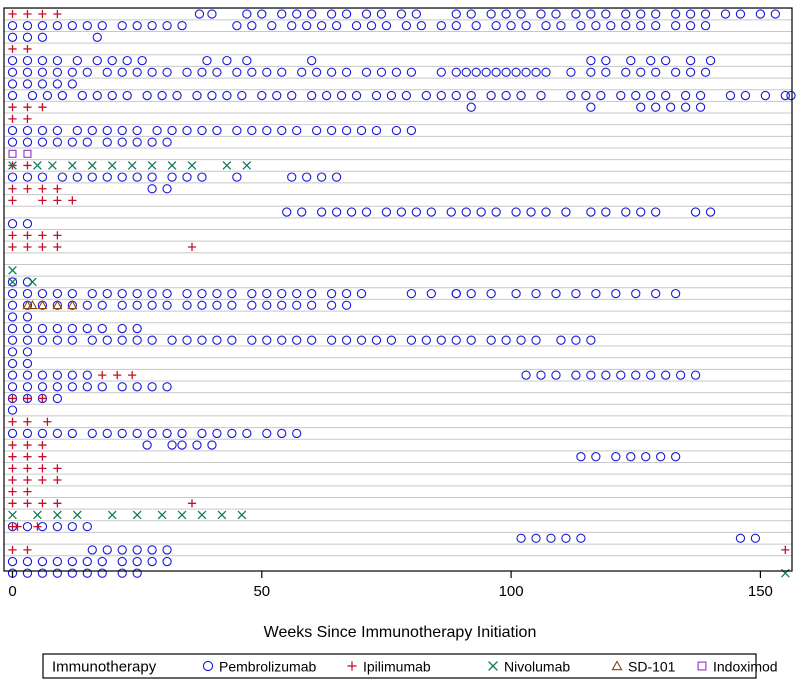 This screenshot has width=798, height=686. I want to click on x-axis-title: Weeks Since Immunotherapy Initiation, so click(400, 632).